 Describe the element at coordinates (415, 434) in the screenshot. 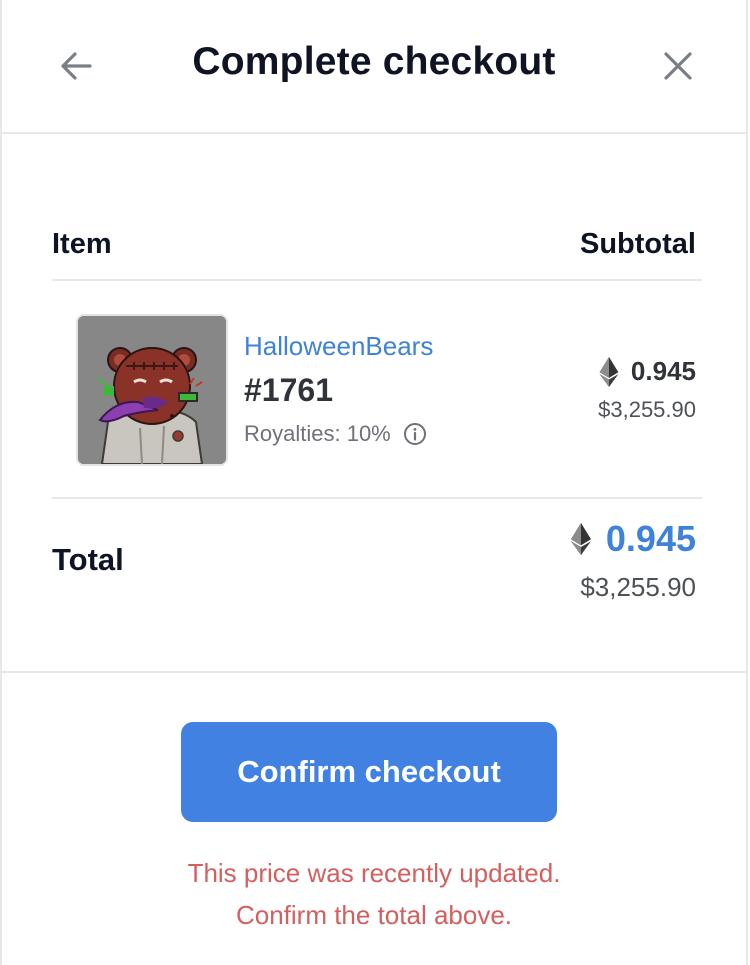

I see `info-icon` at that location.